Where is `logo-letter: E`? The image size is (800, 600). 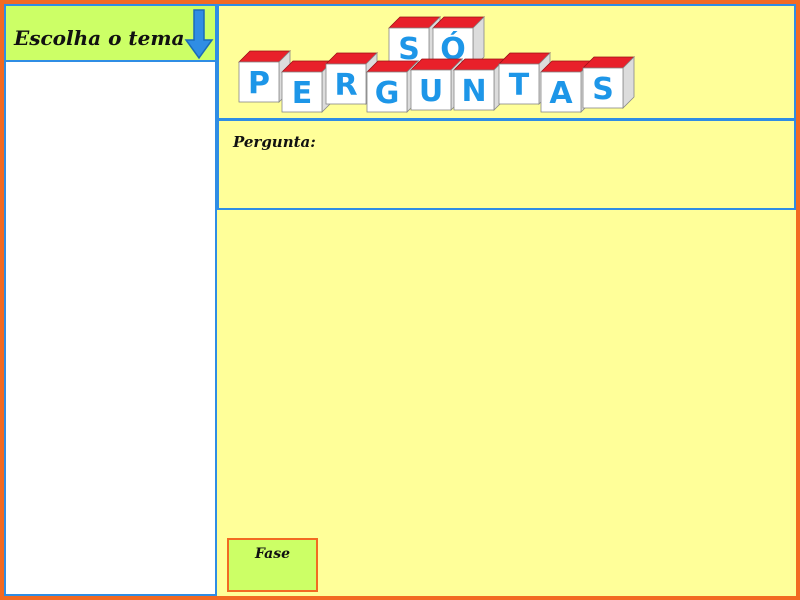
logo-letter: E is located at coordinates (302, 93).